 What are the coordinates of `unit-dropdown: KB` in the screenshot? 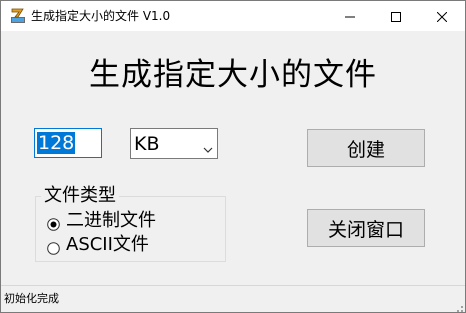 It's located at (174, 143).